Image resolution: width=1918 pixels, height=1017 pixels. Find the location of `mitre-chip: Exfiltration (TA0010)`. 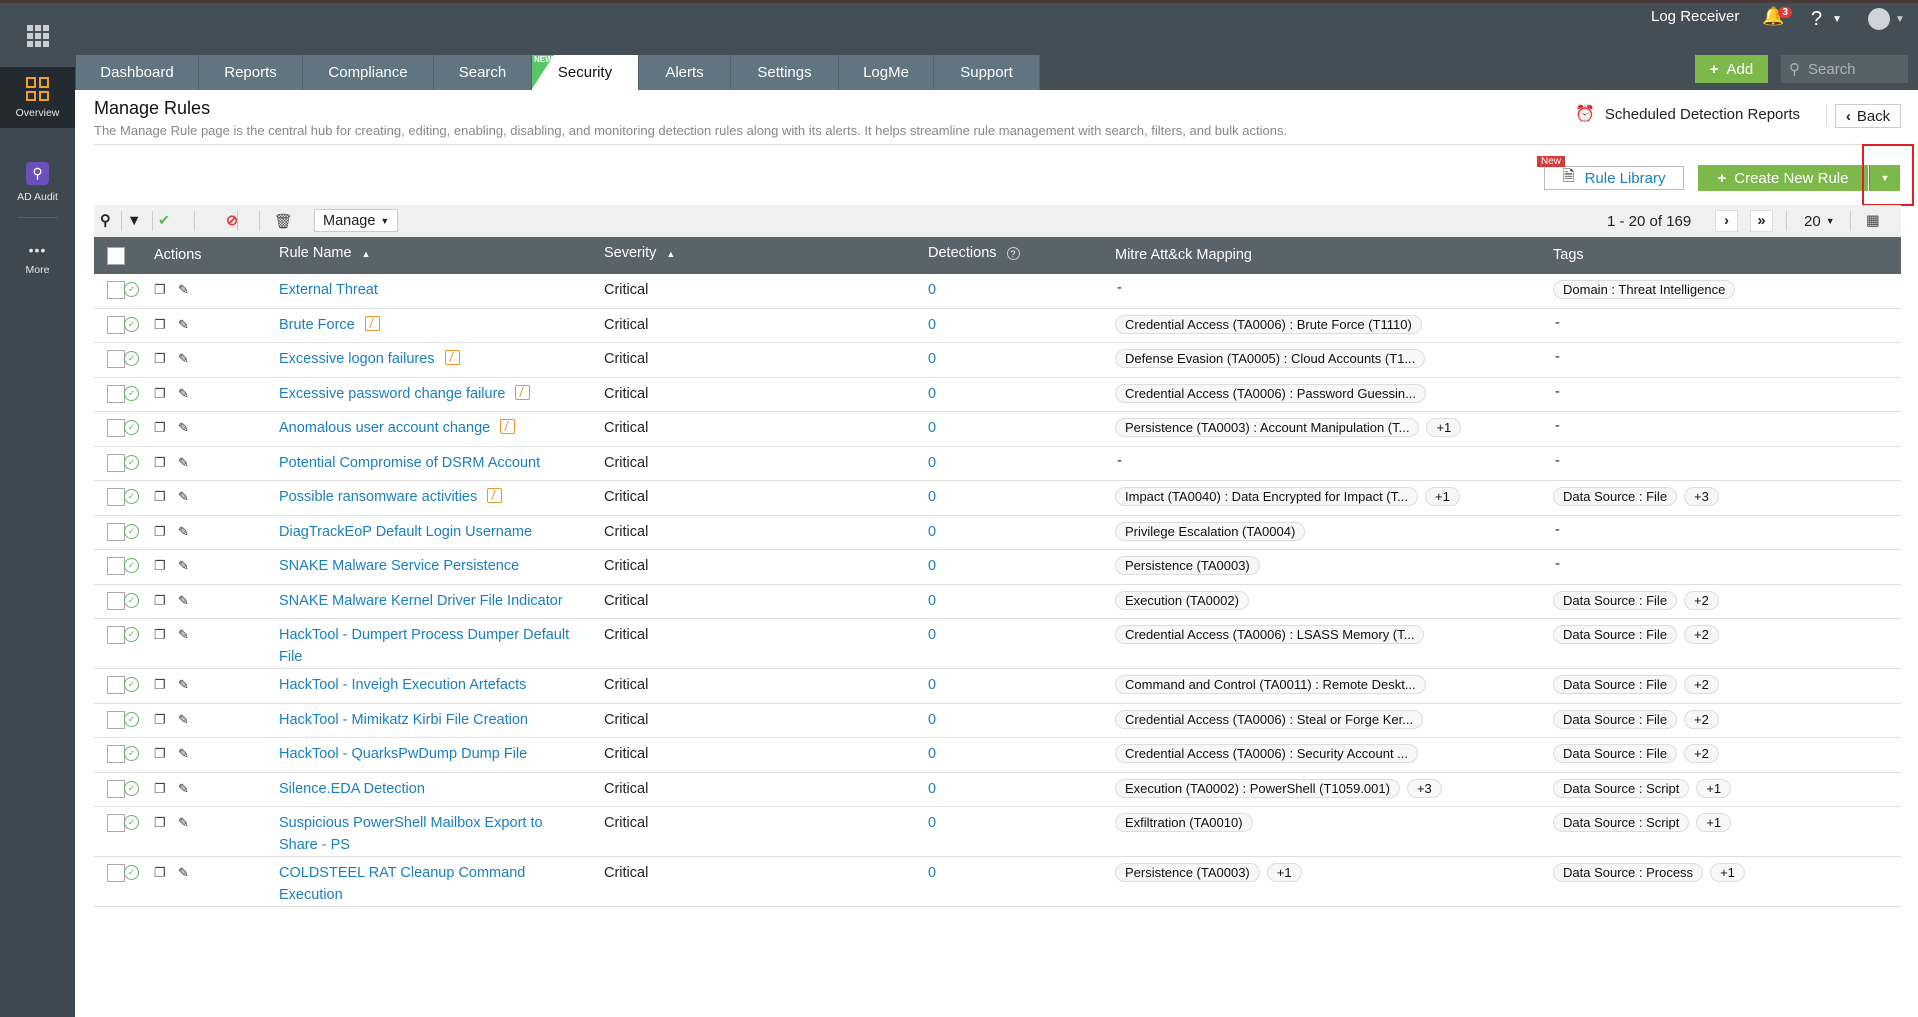

mitre-chip: Exfiltration (TA0010) is located at coordinates (1184, 822).